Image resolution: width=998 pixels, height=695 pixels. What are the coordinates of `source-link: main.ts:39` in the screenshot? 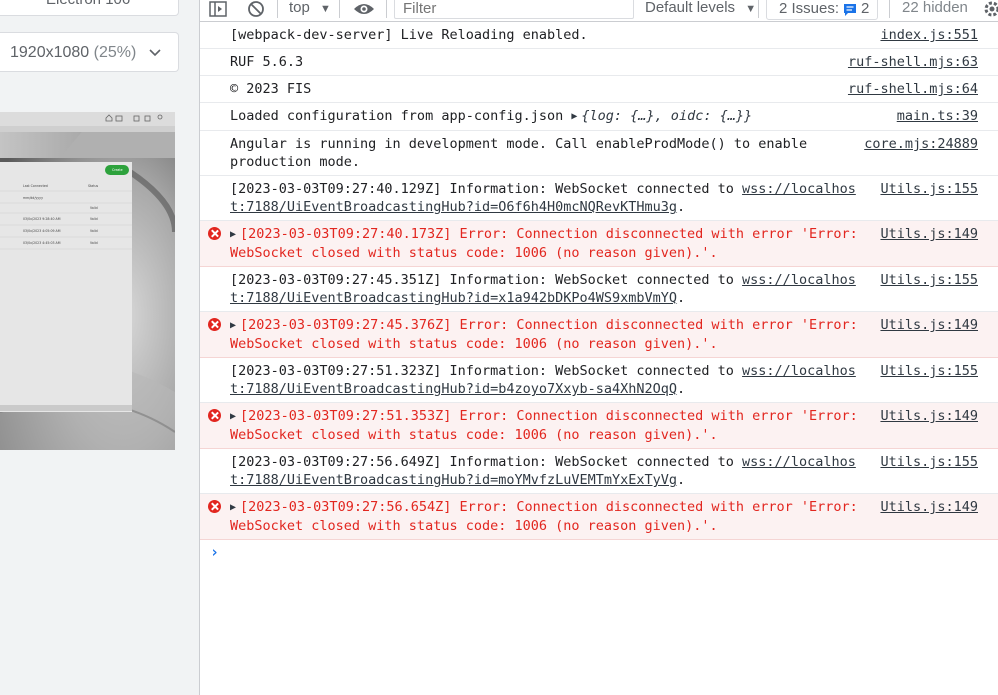 It's located at (937, 116).